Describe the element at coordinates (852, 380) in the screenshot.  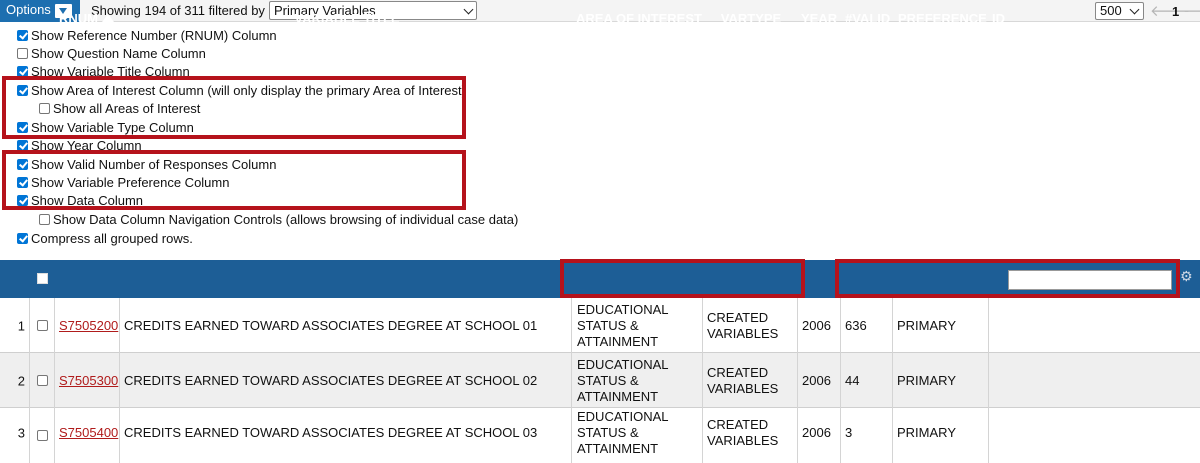
I see `valid-value: 44` at that location.